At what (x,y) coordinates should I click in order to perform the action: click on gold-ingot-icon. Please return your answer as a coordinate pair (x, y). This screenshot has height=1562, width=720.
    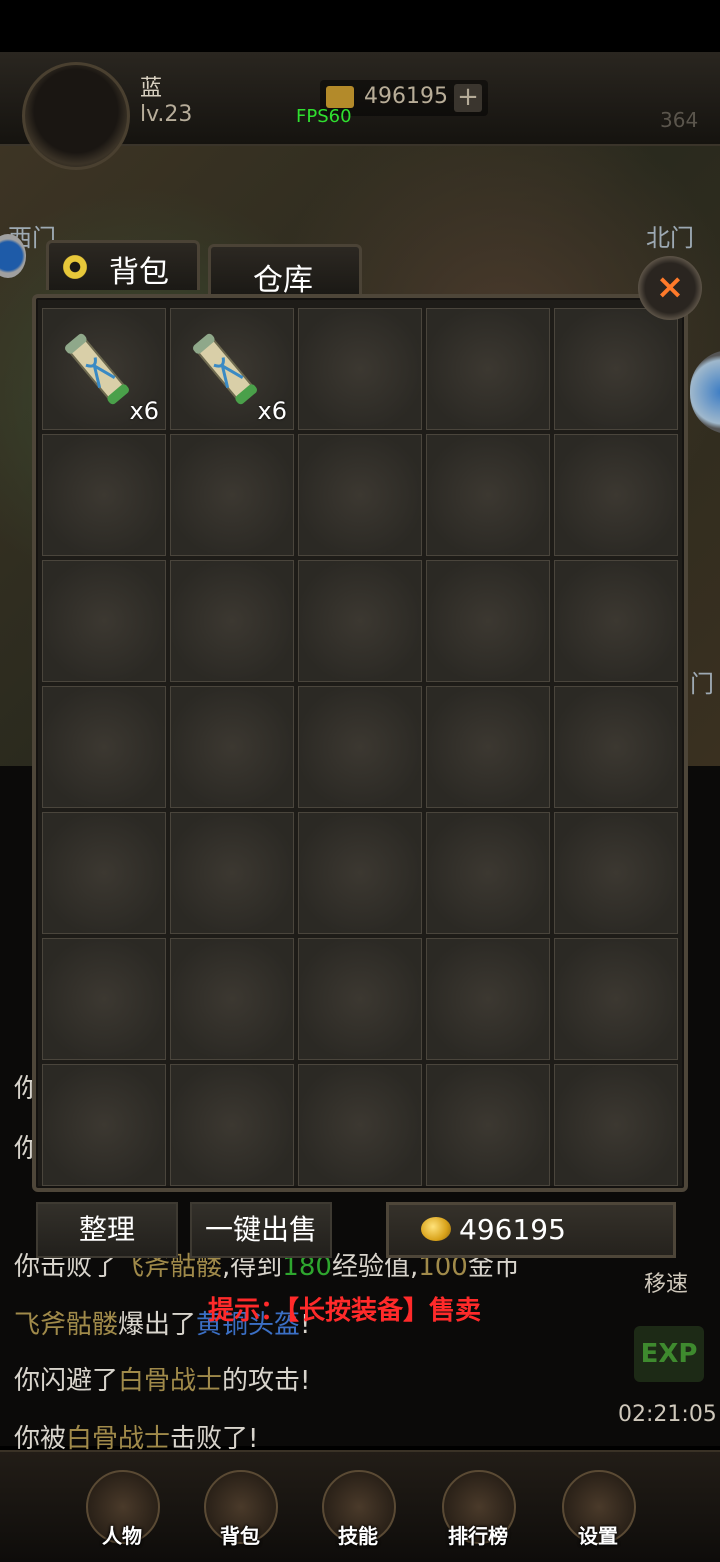
    Looking at the image, I should click on (340, 97).